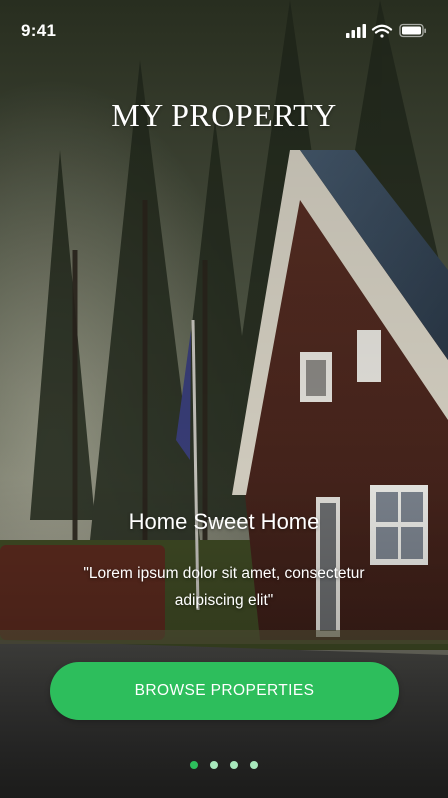 This screenshot has width=448, height=798. What do you see at coordinates (382, 31) in the screenshot?
I see `wifi-icon` at bounding box center [382, 31].